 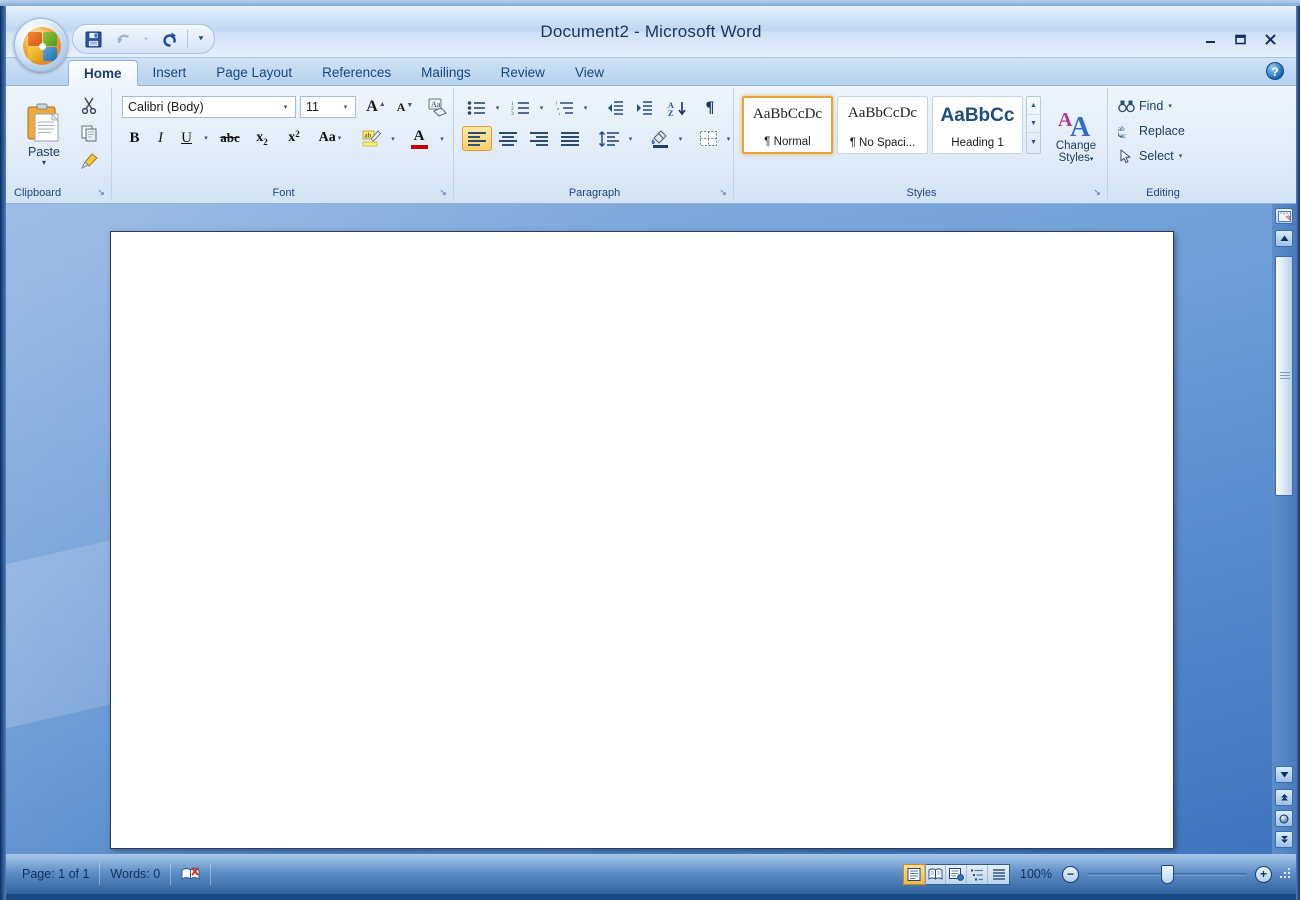 What do you see at coordinates (101, 192) in the screenshot?
I see `clipboard-dialog-launcher: ↘` at bounding box center [101, 192].